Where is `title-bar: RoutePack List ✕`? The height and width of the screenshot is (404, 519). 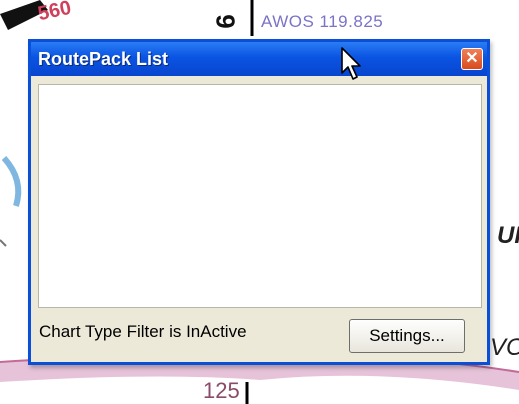 title-bar: RoutePack List ✕ is located at coordinates (259, 59).